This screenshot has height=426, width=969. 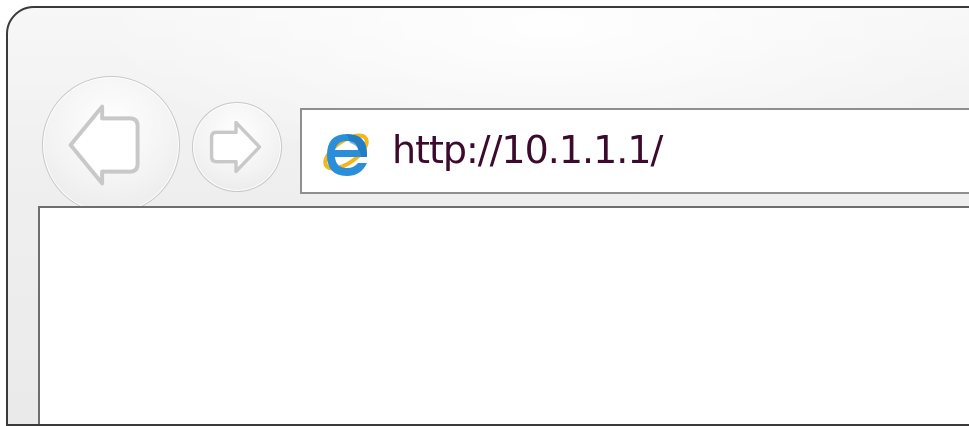 What do you see at coordinates (346, 154) in the screenshot?
I see `internet-explorer-icon` at bounding box center [346, 154].